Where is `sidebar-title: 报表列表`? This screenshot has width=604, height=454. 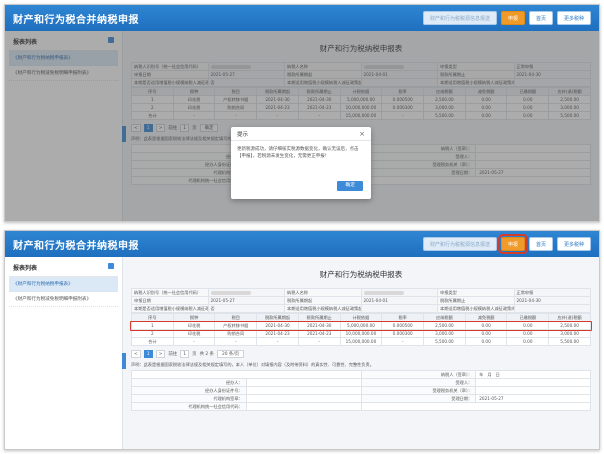 sidebar-title: 报表列表 is located at coordinates (63, 270).